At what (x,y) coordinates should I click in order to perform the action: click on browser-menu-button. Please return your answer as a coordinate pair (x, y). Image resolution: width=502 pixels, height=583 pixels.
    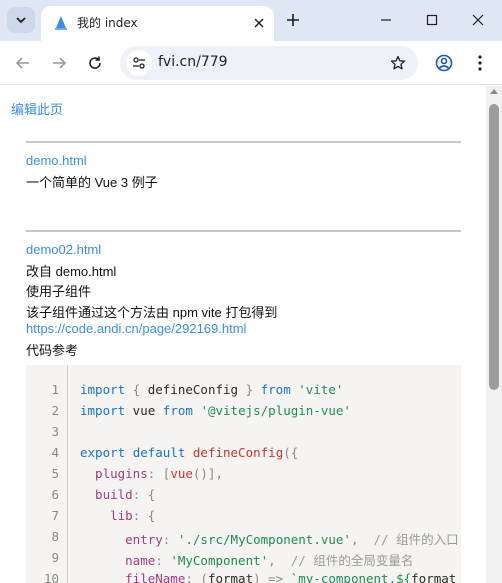
    Looking at the image, I should click on (480, 63).